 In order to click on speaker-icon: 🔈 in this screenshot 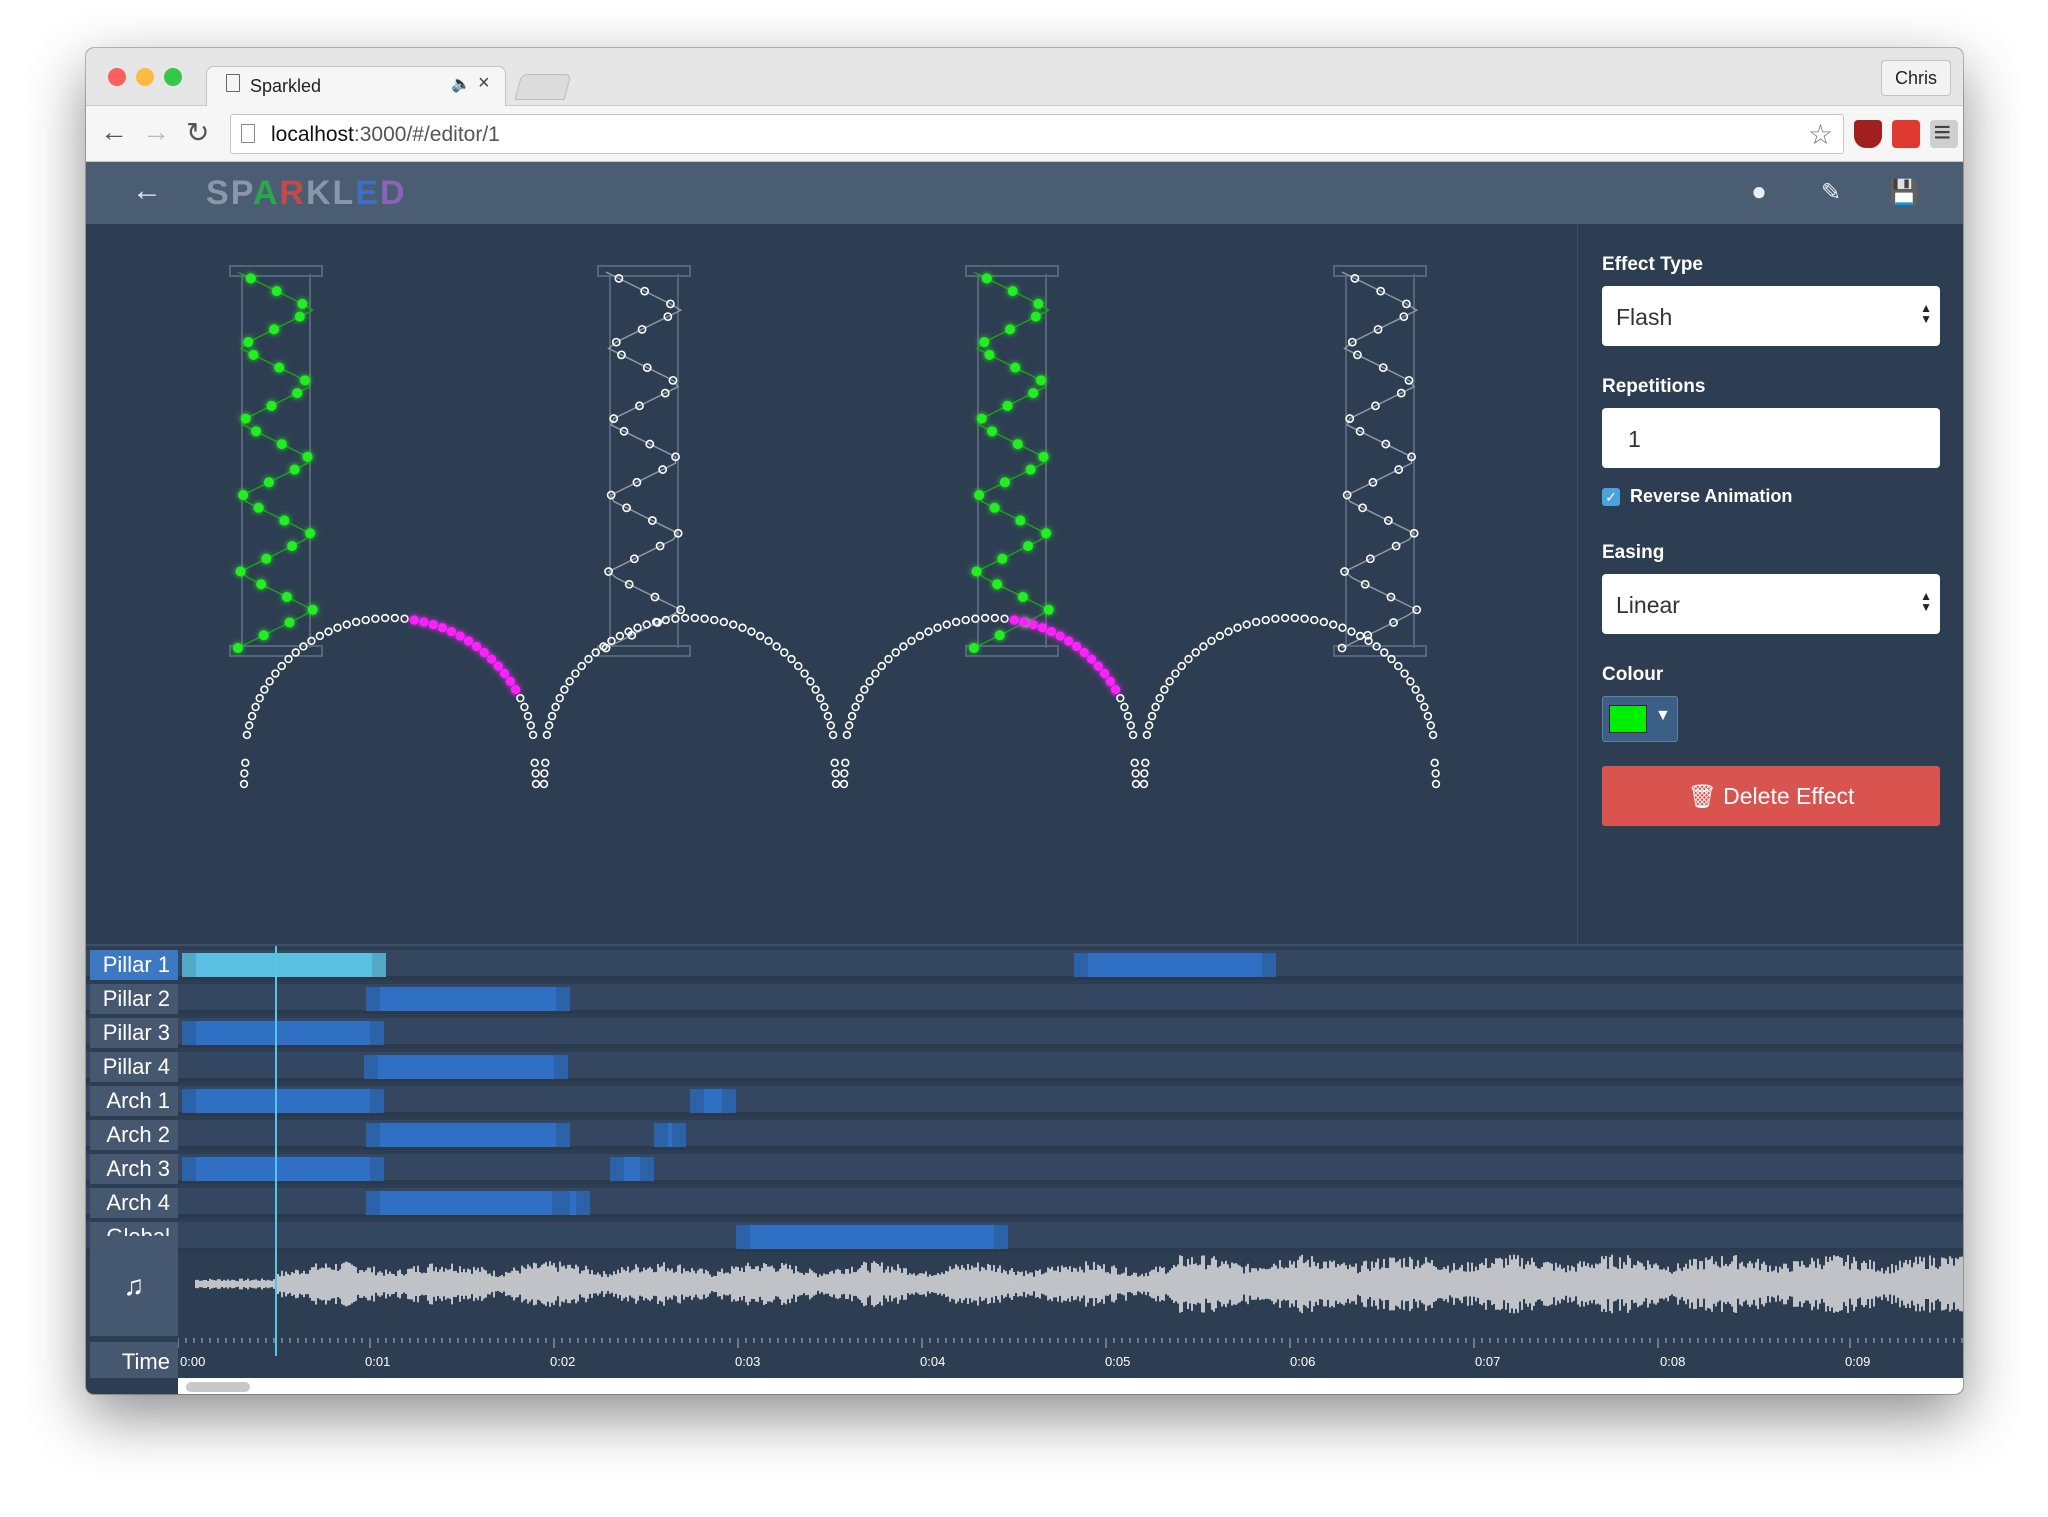, I will do `click(461, 84)`.